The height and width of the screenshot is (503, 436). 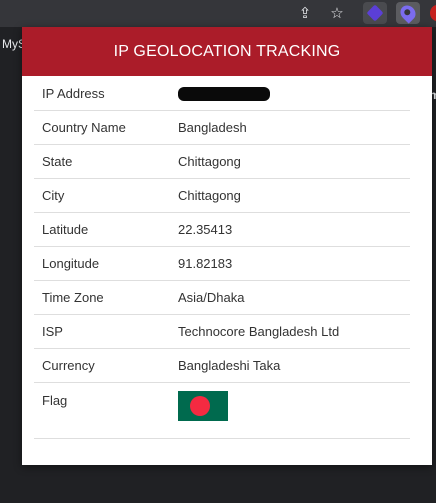 I want to click on table-row: Flag, so click(x=222, y=410).